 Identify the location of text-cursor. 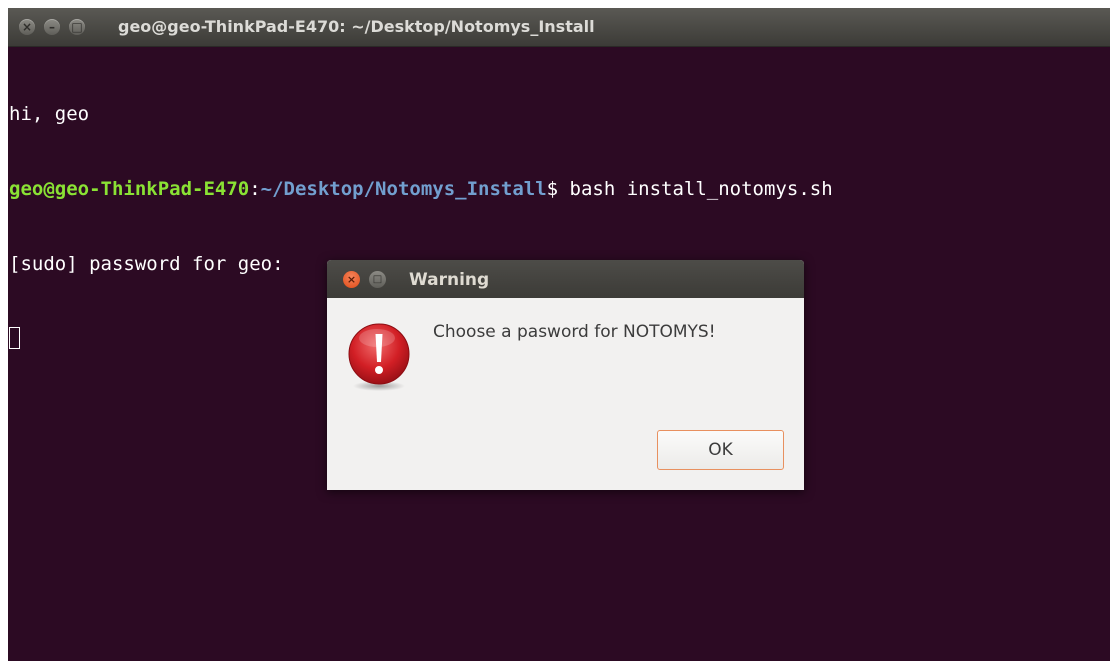
(14, 338).